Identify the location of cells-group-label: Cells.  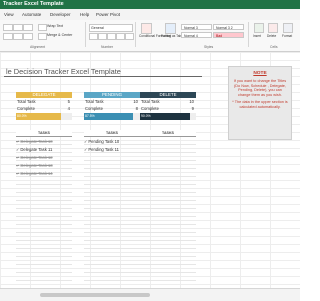
(274, 47).